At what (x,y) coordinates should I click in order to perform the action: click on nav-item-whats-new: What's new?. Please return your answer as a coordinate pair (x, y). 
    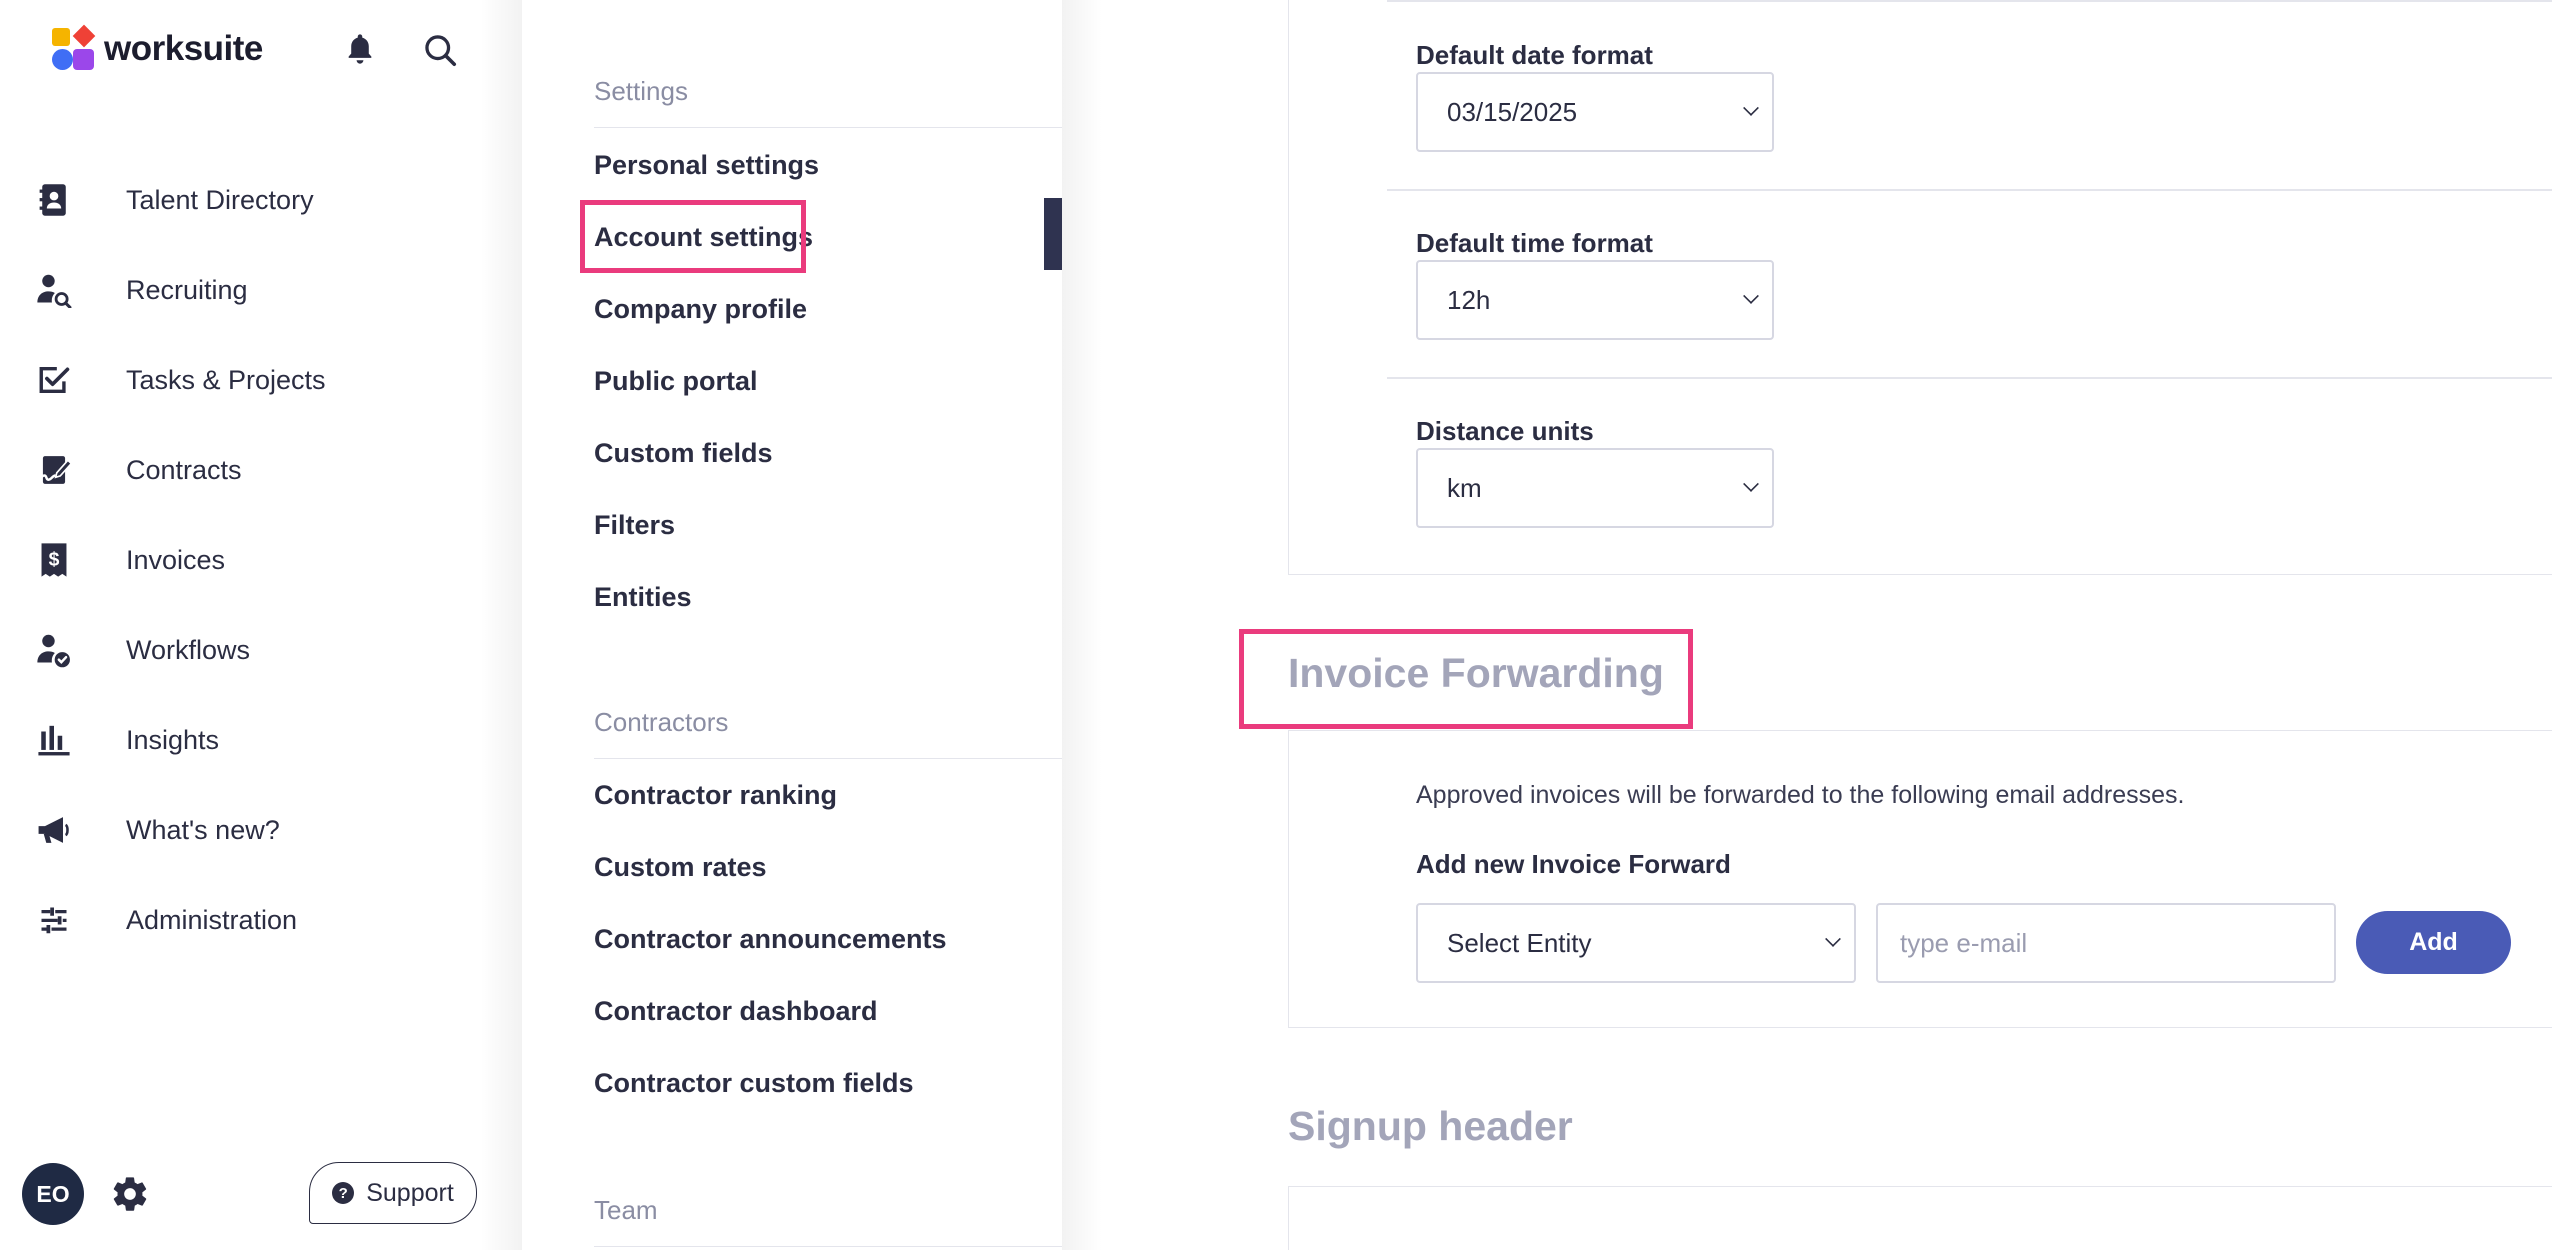
    Looking at the image, I should click on (240, 830).